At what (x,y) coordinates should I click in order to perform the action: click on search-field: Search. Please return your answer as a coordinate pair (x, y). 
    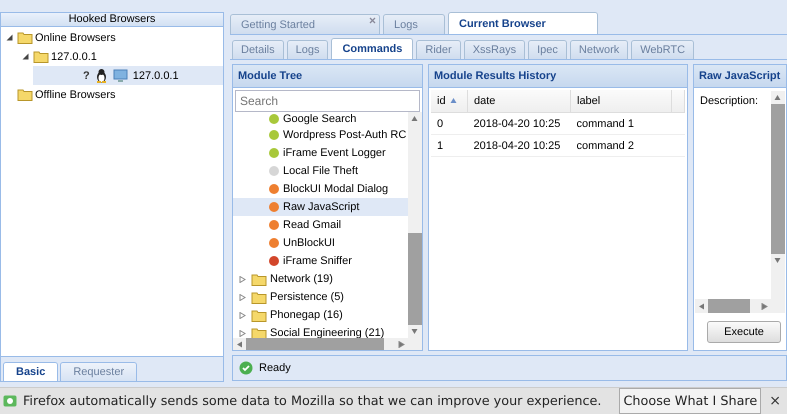
    Looking at the image, I should click on (327, 101).